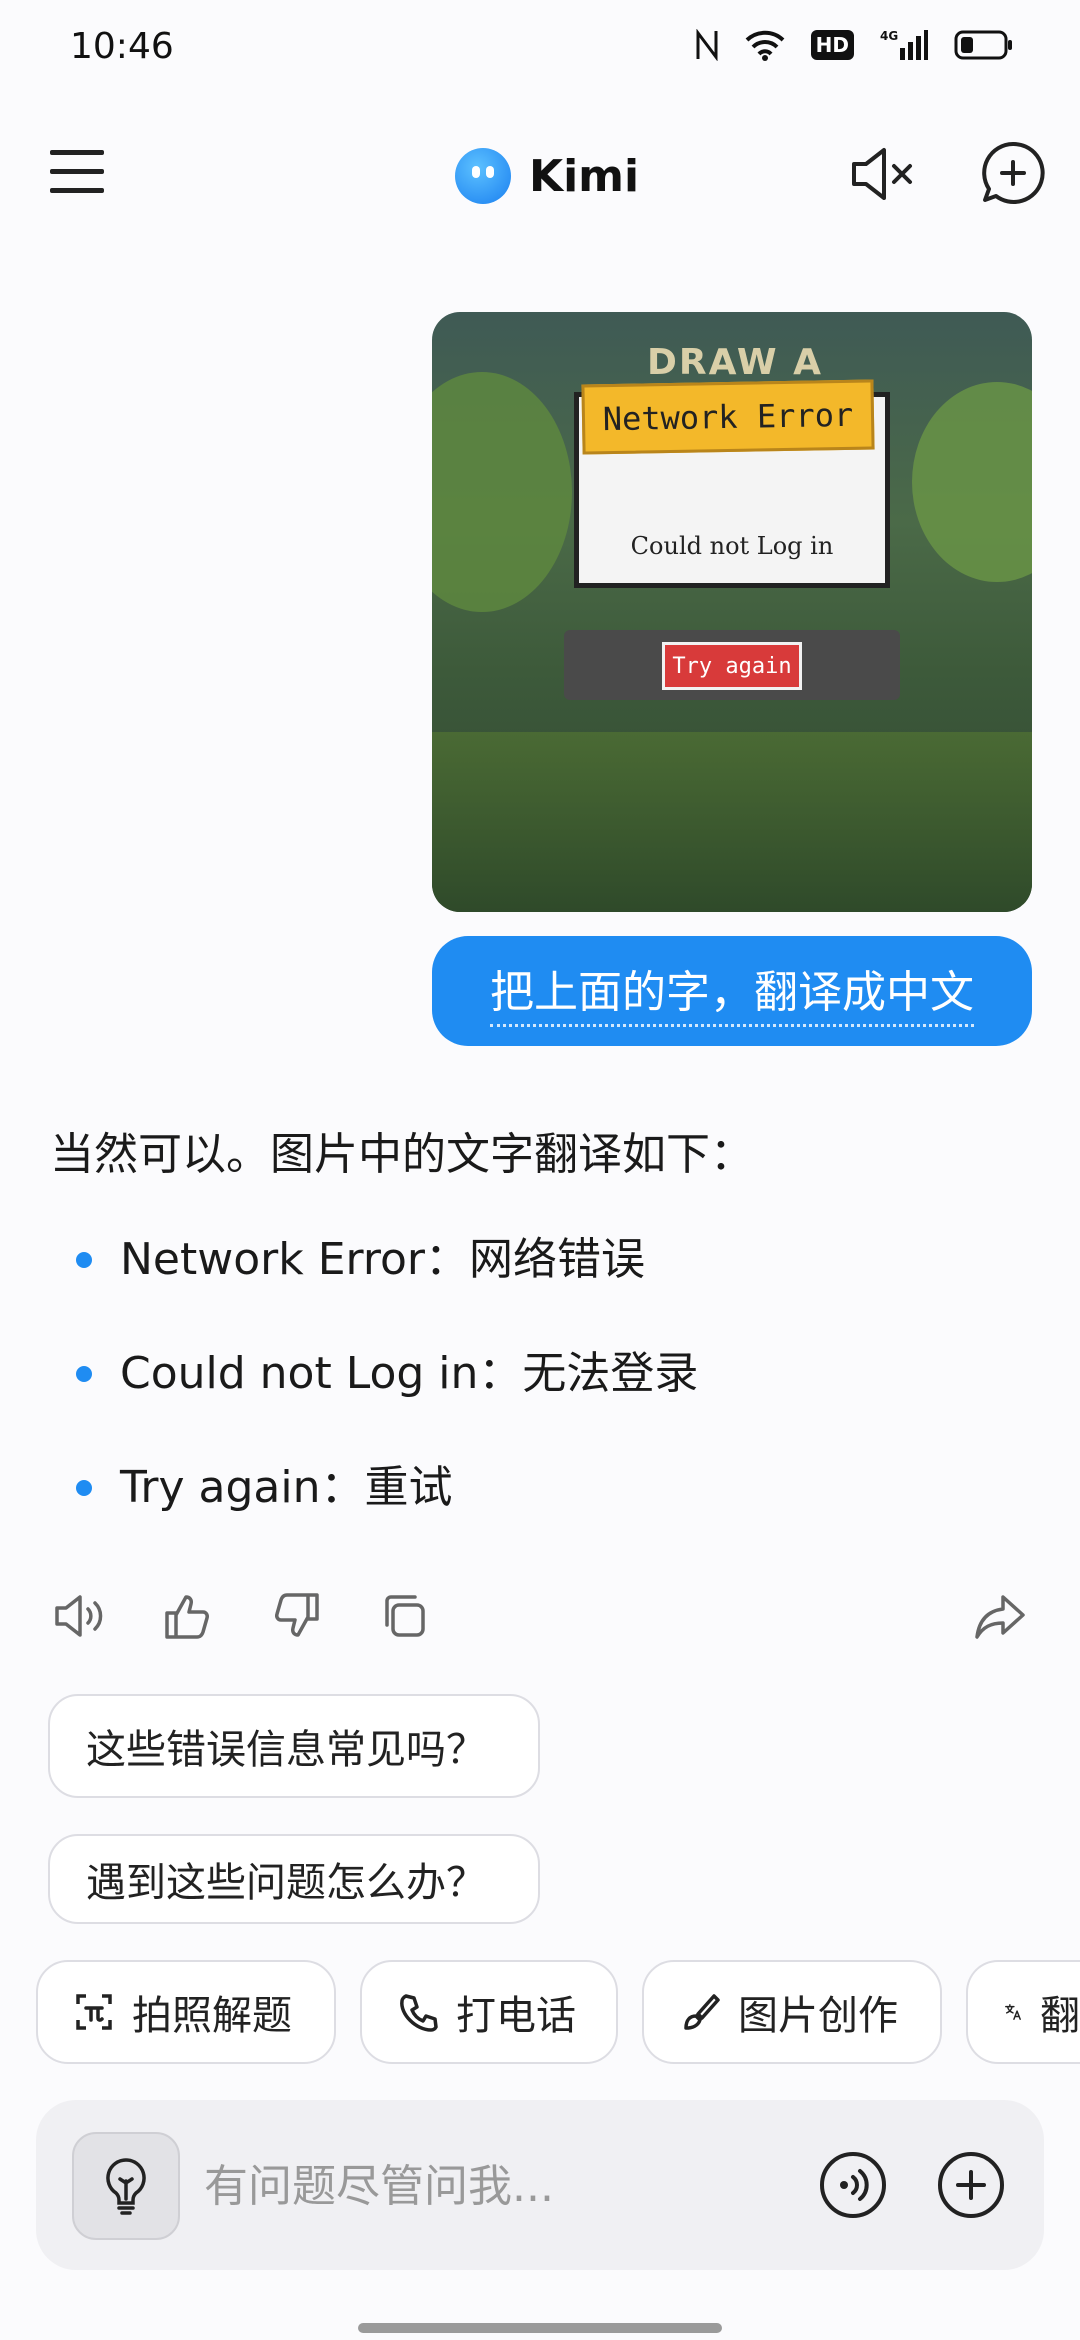 The image size is (1080, 2340). What do you see at coordinates (94, 2012) in the screenshot?
I see `formula-icon` at bounding box center [94, 2012].